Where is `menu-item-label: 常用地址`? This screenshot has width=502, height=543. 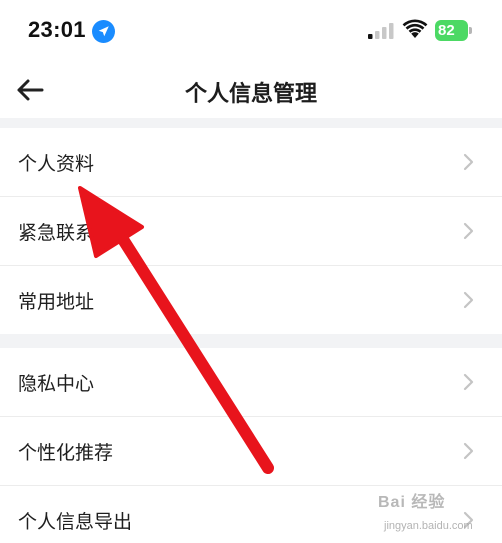
menu-item-label: 常用地址 is located at coordinates (56, 302).